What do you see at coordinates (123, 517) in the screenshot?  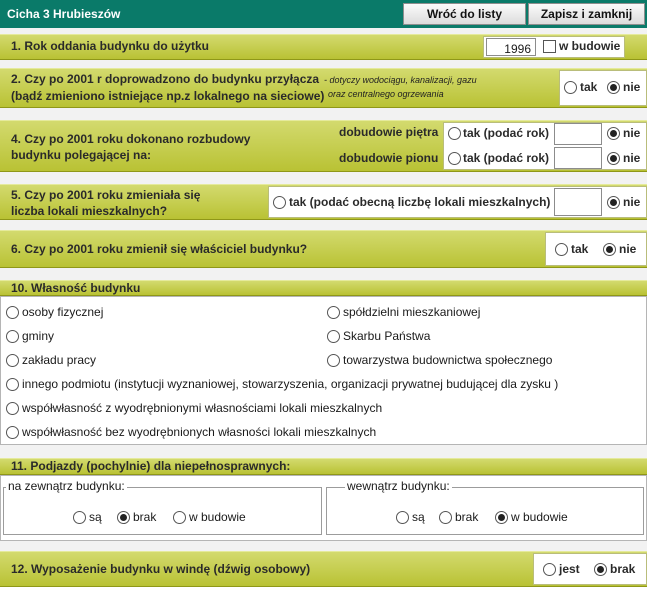 I see `q11-outside-none-radio` at bounding box center [123, 517].